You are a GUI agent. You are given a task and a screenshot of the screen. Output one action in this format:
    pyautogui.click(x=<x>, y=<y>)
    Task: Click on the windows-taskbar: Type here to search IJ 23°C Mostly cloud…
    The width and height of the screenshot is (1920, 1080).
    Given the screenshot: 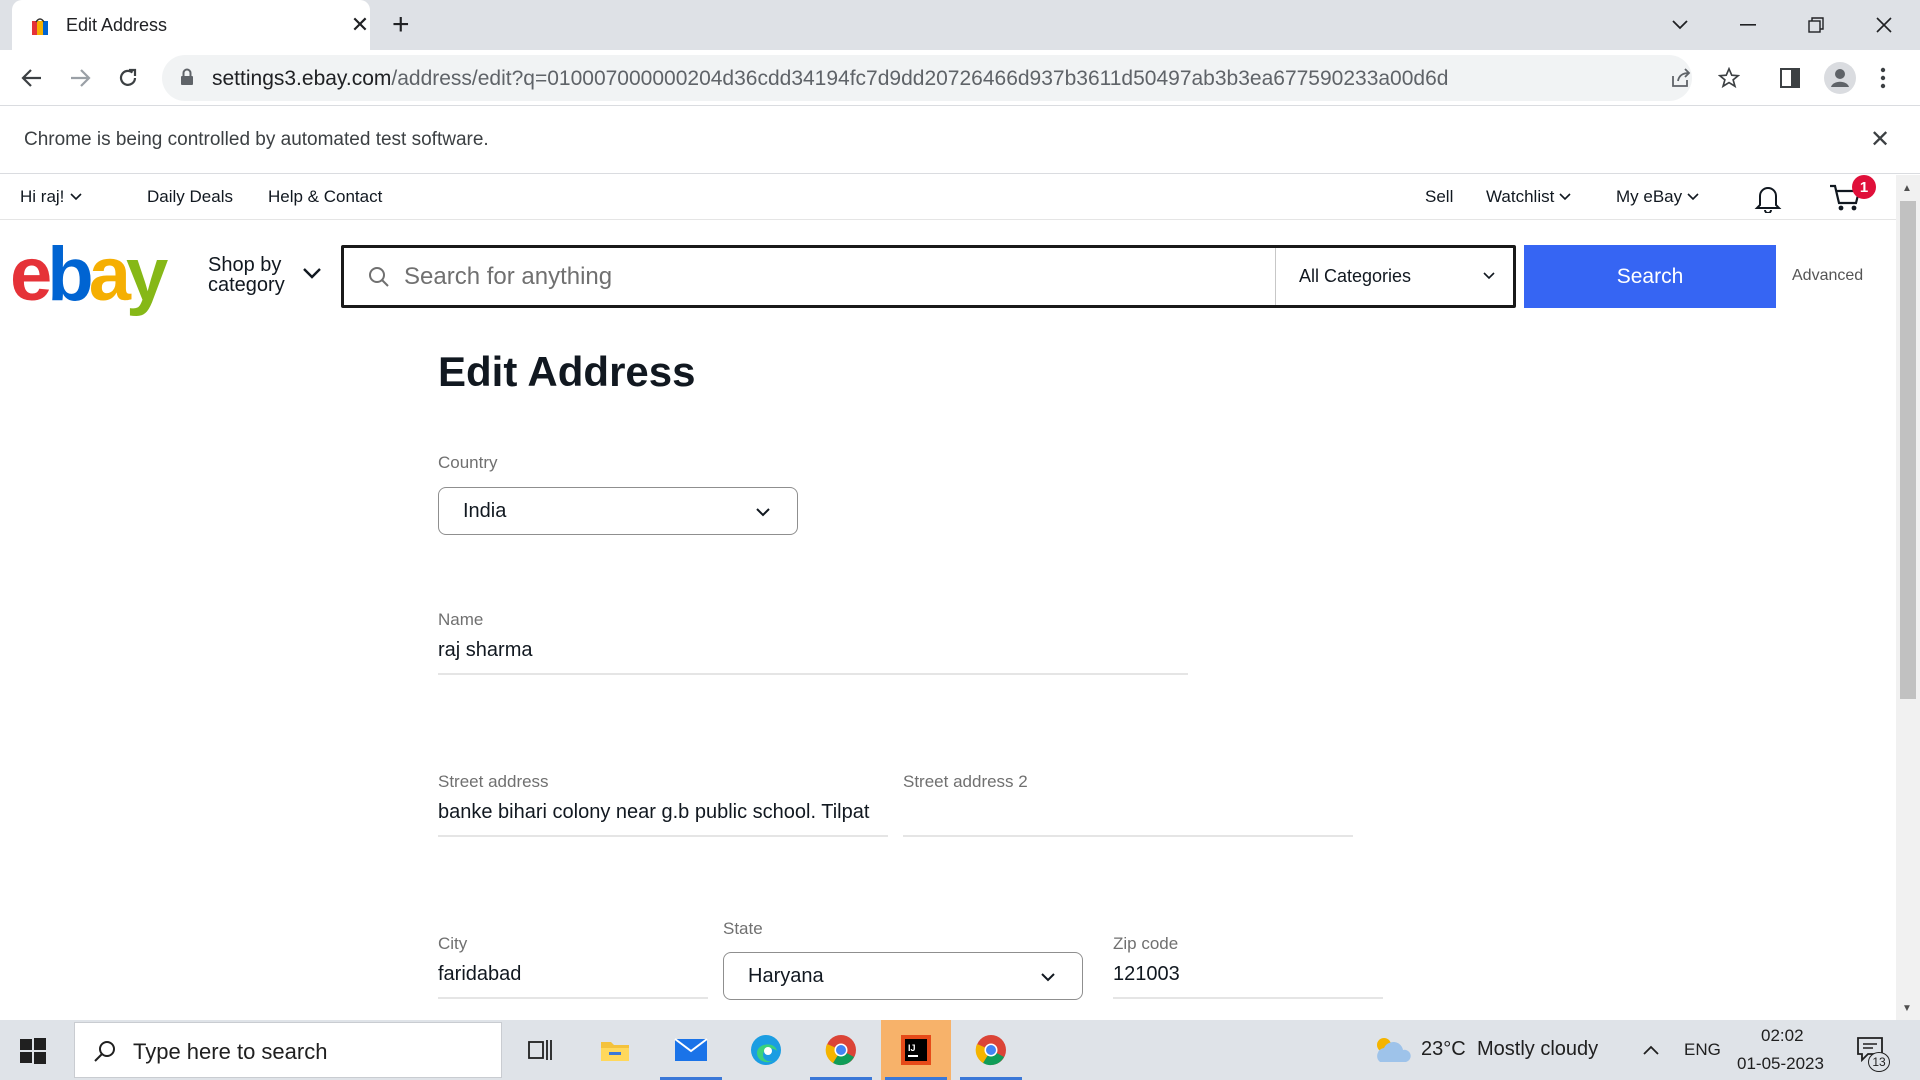 What is the action you would take?
    pyautogui.click(x=960, y=1050)
    